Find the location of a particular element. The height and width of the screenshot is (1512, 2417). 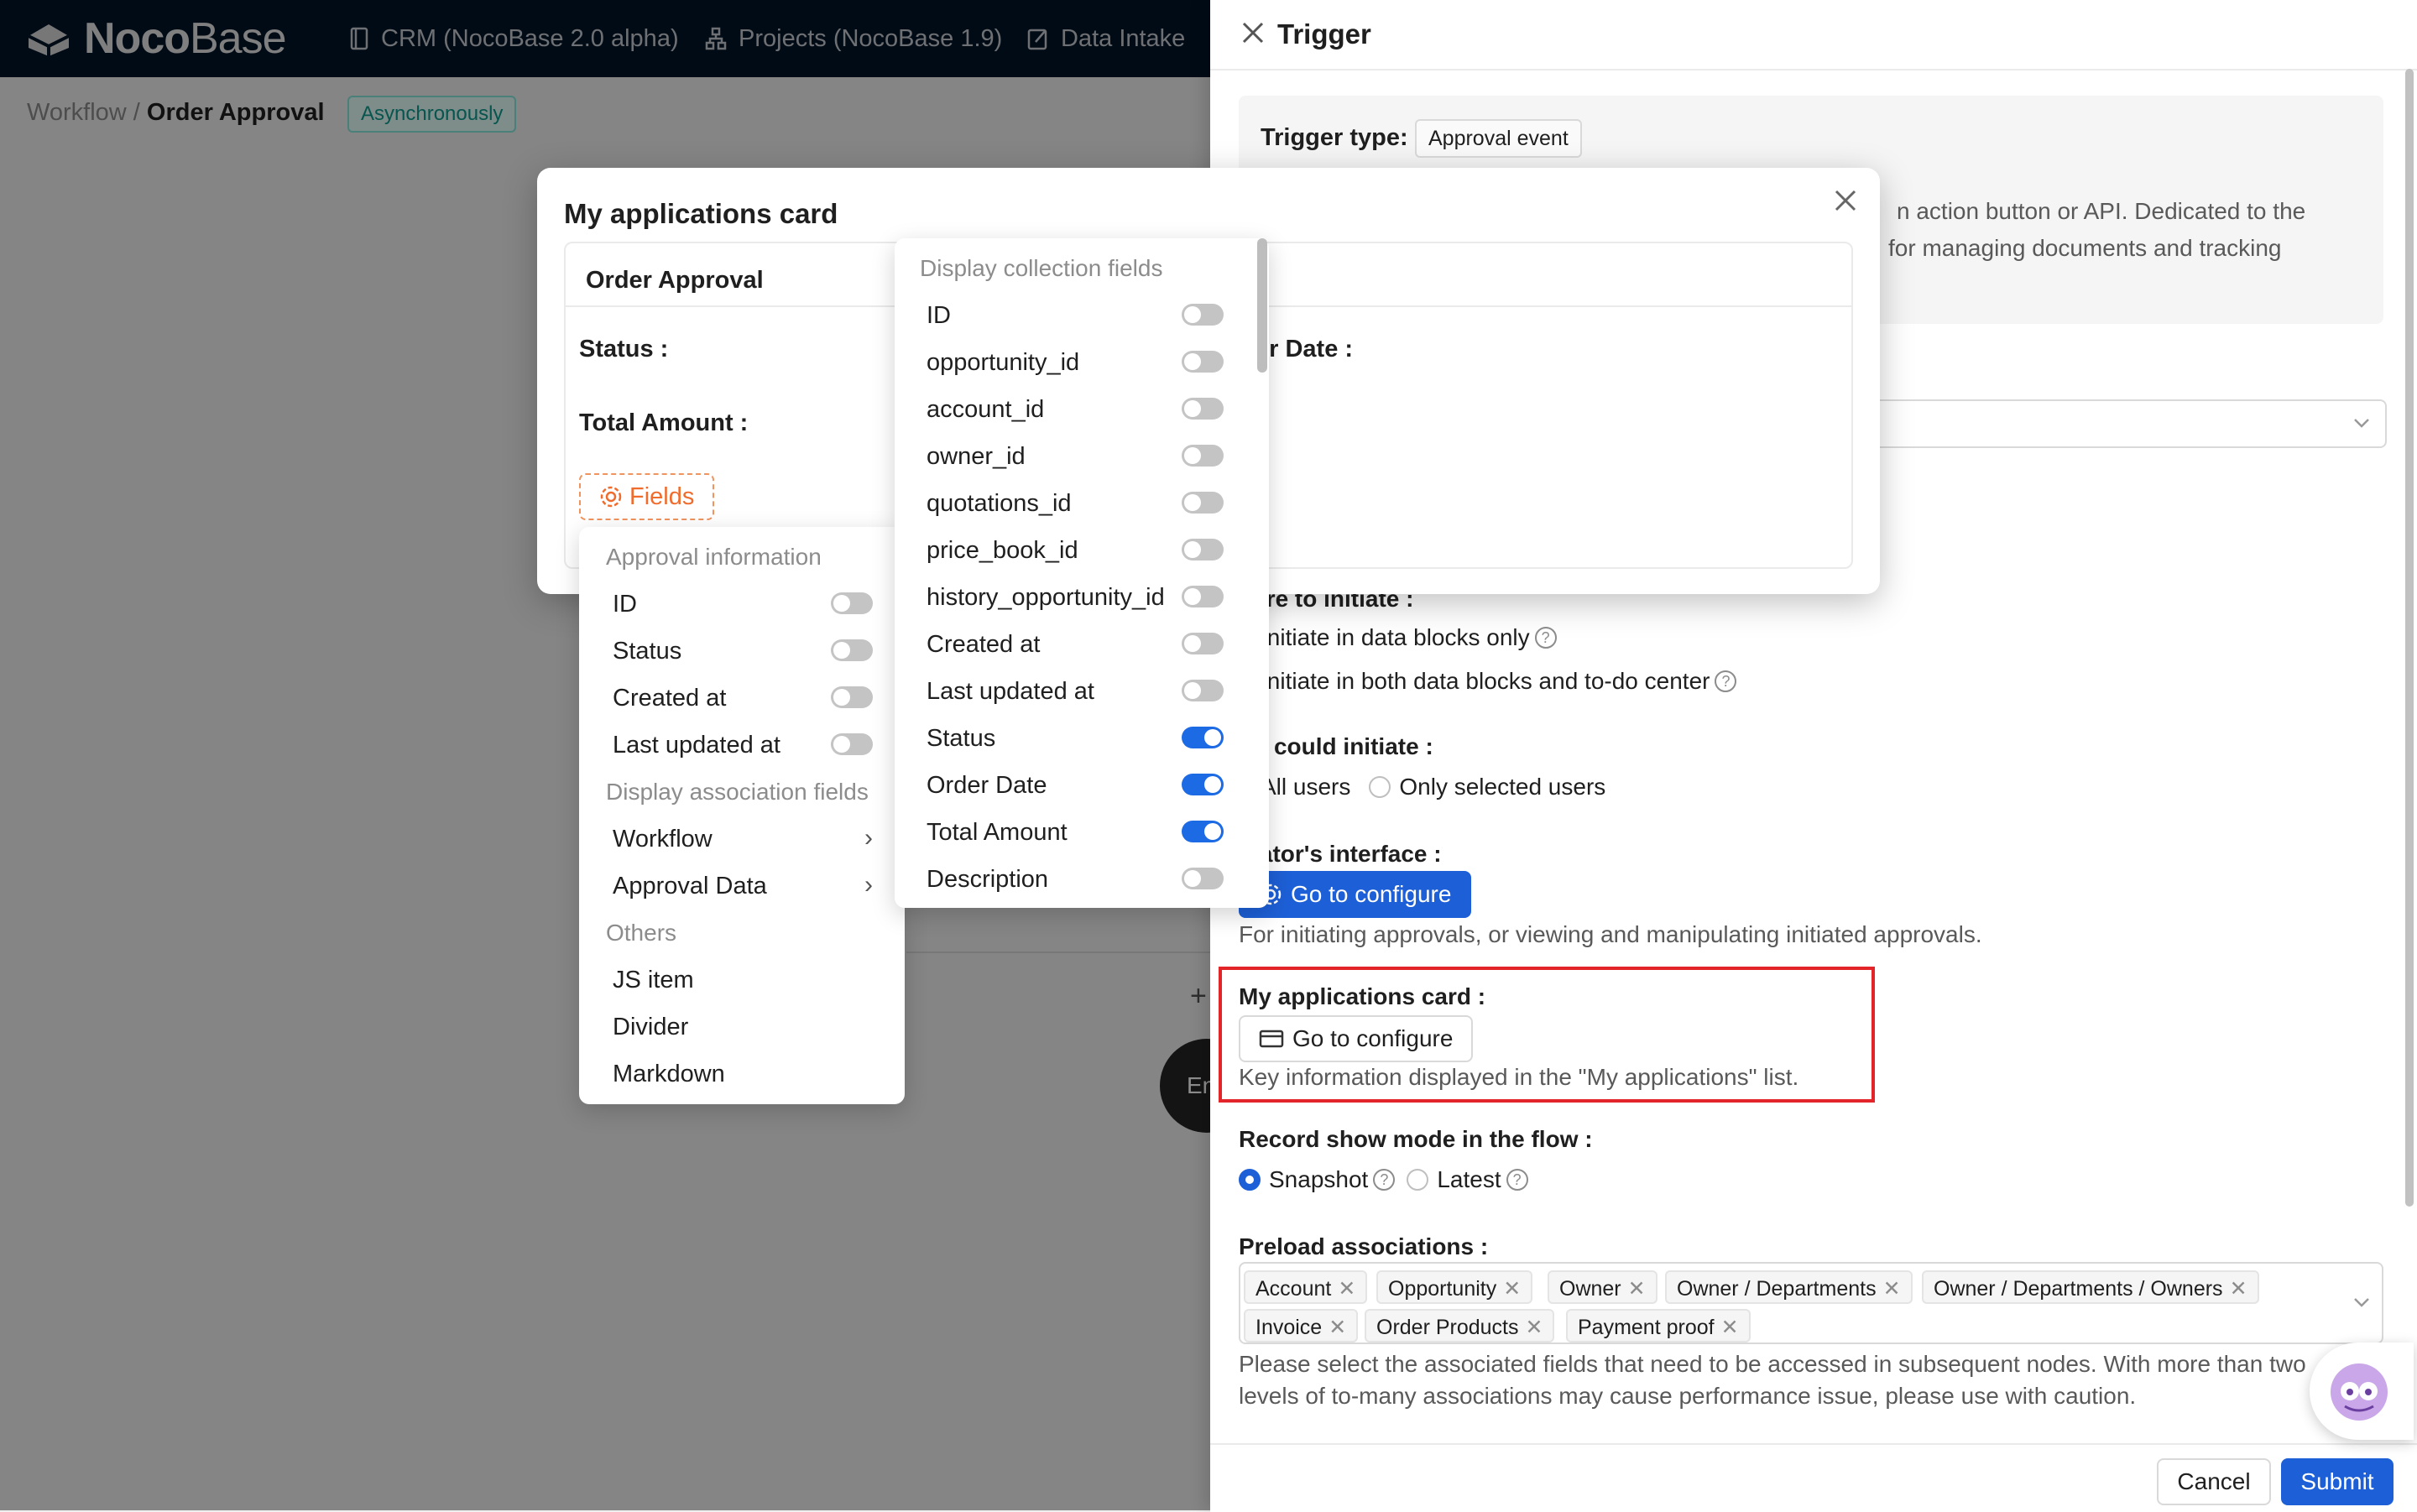

radio-selected-users is located at coordinates (1380, 787).